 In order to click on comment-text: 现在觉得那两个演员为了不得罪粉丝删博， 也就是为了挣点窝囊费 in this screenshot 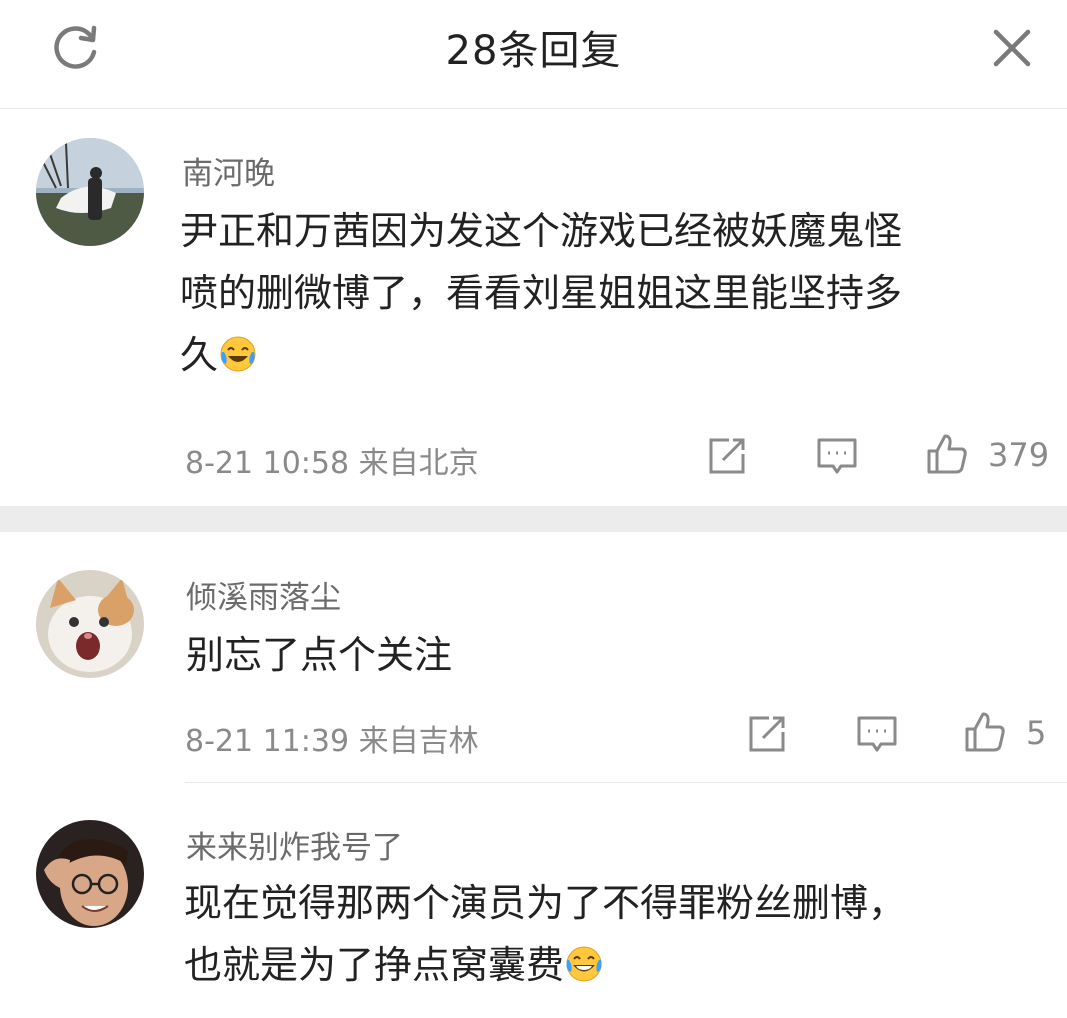, I will do `click(545, 934)`.